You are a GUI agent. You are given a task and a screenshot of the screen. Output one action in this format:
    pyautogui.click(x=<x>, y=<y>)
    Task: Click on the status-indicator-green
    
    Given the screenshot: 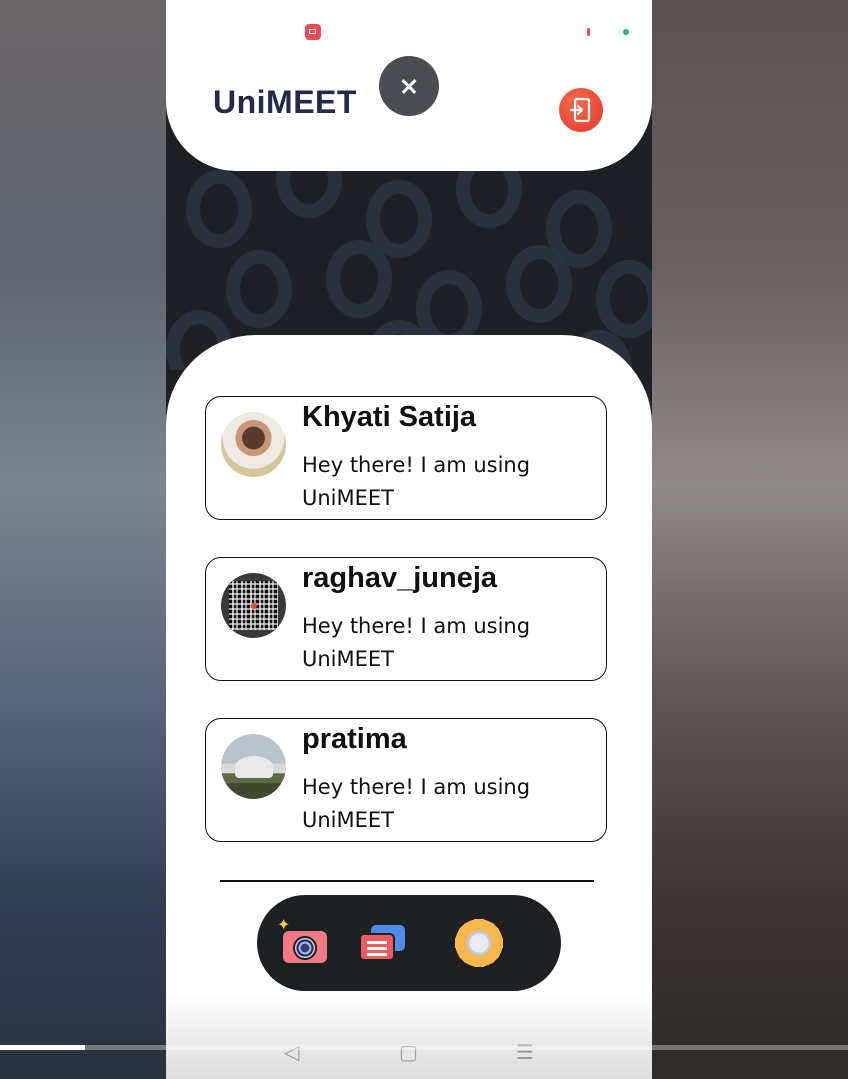 What is the action you would take?
    pyautogui.click(x=626, y=32)
    